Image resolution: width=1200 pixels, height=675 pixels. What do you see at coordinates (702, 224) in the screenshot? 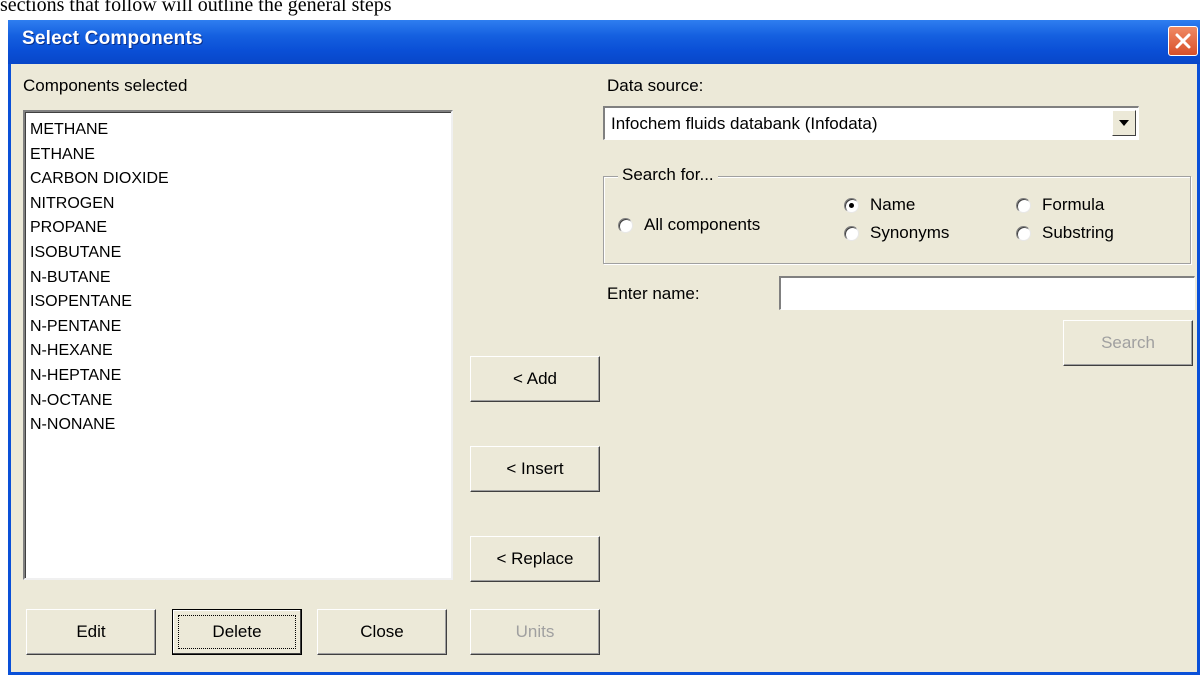
I see `radio-all-components-label: All components` at bounding box center [702, 224].